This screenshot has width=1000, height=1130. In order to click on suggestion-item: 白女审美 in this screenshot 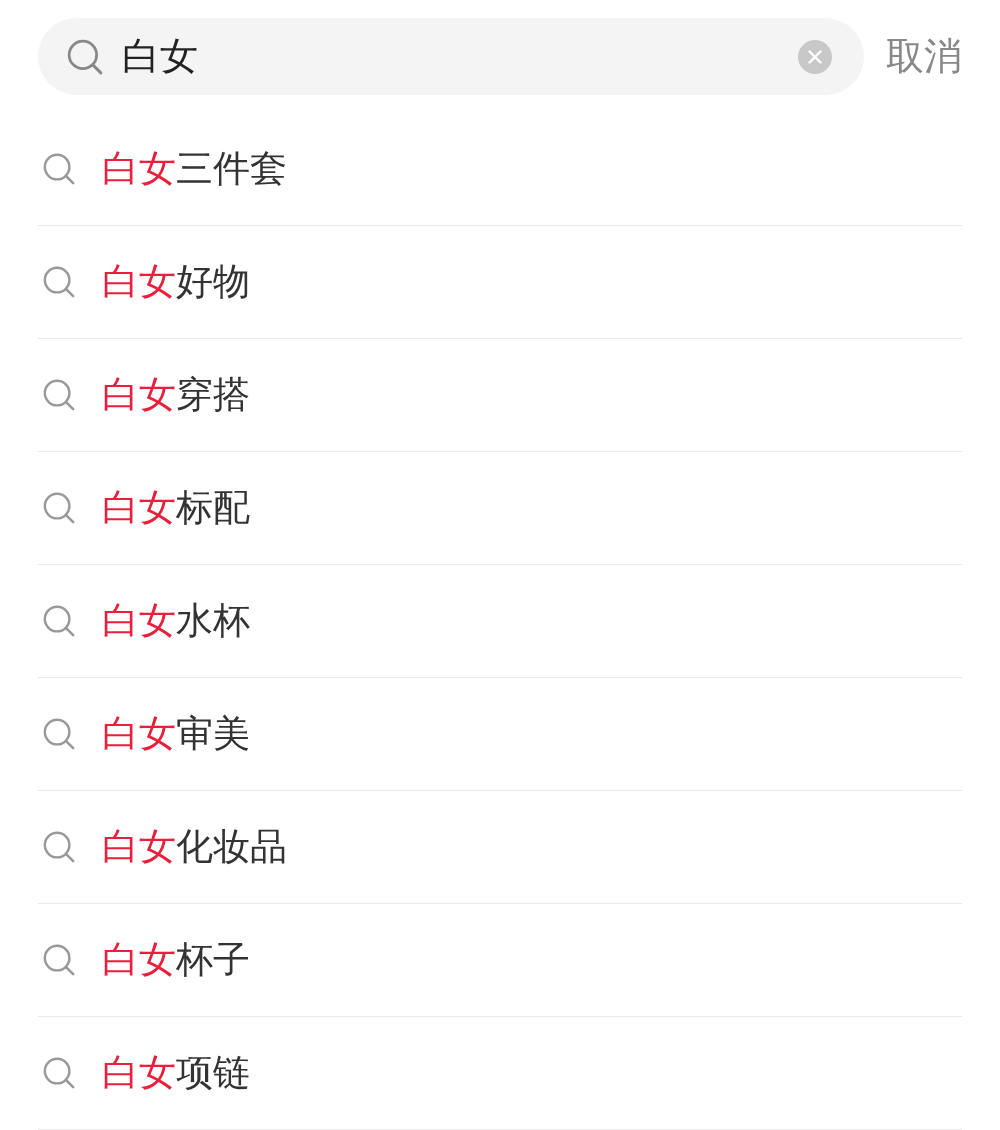, I will do `click(176, 734)`.